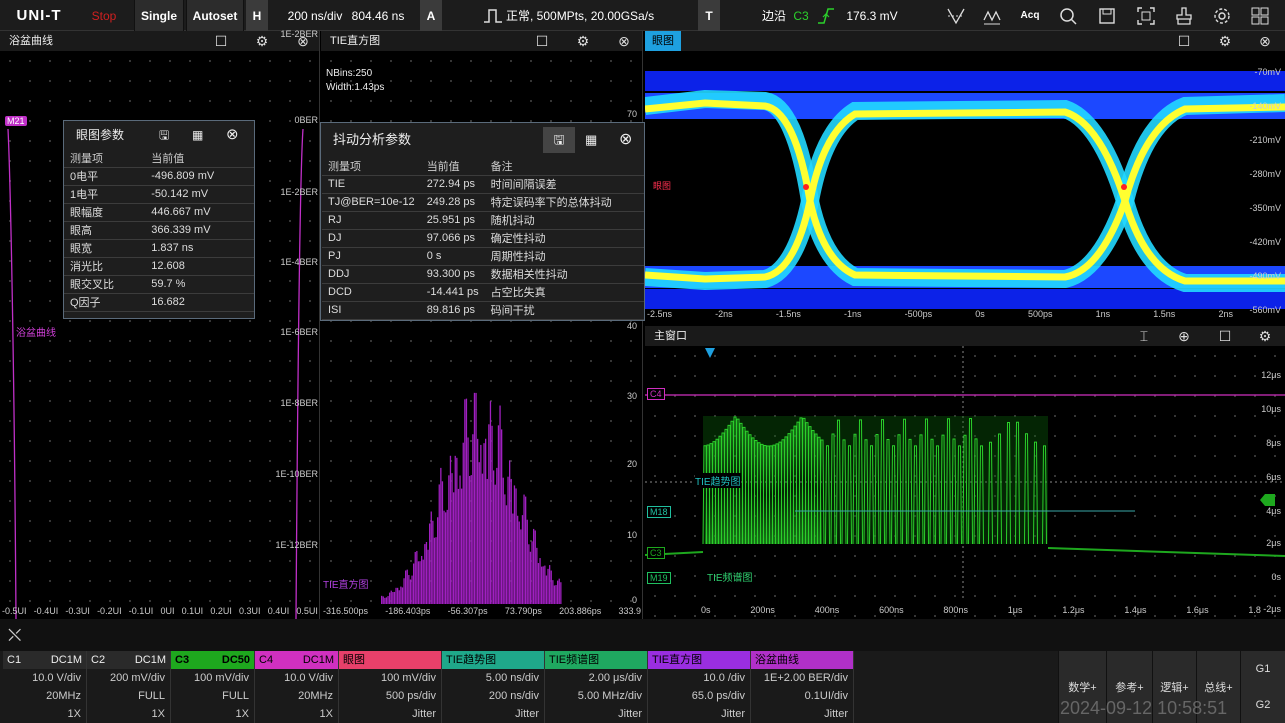 This screenshot has width=1285, height=723. I want to click on g2-button: G2, so click(1262, 705).